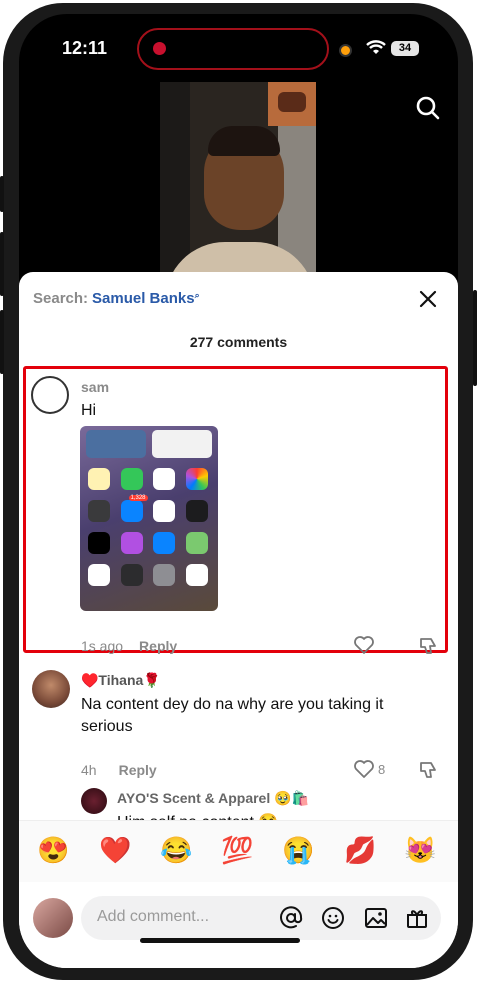 Image resolution: width=477 pixels, height=983 pixels. Describe the element at coordinates (129, 646) in the screenshot. I see `comment-meta: 1s ago Reply` at that location.